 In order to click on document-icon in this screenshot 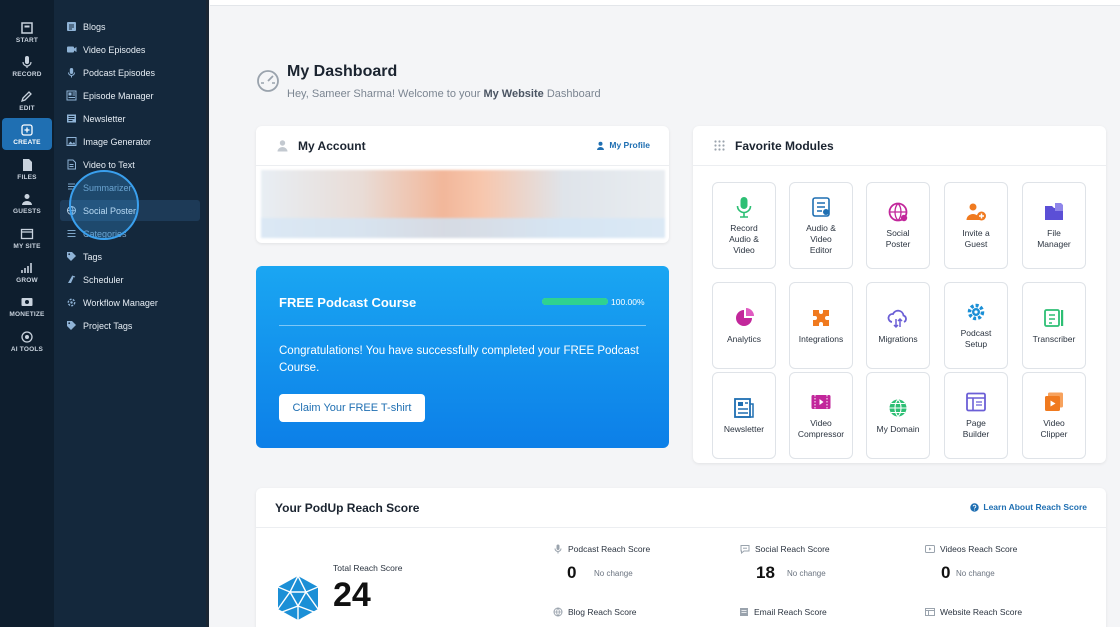, I will do `click(71, 164)`.